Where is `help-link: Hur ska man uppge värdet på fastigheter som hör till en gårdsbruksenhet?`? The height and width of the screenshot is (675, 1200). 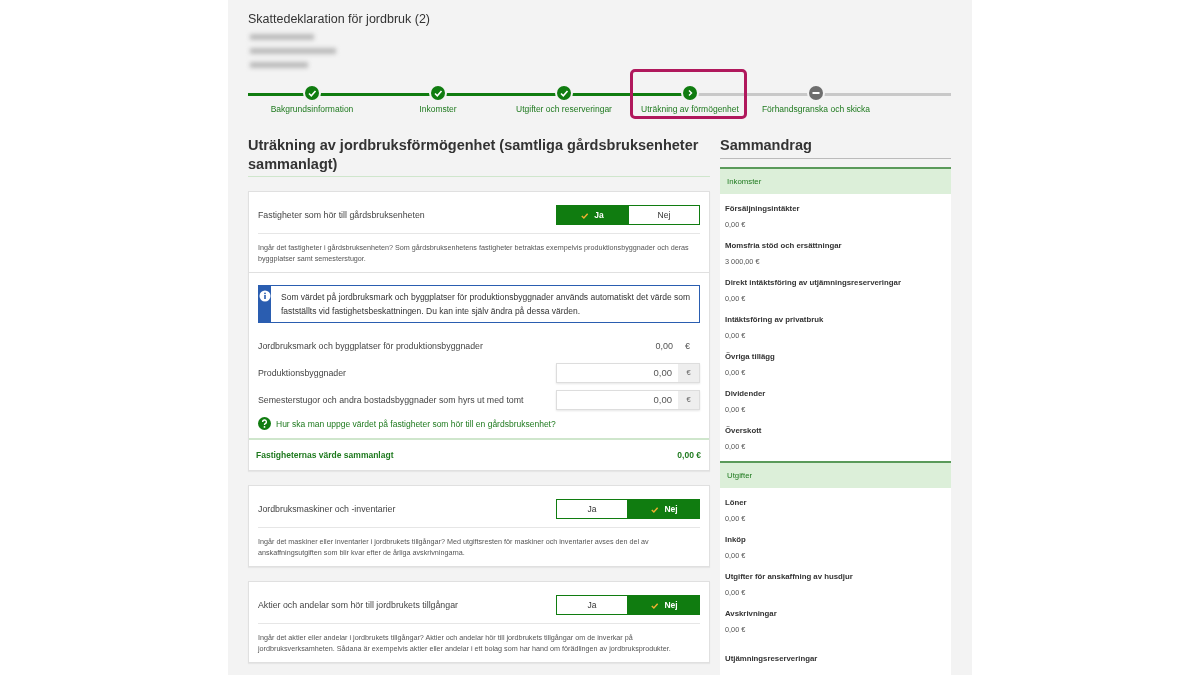 help-link: Hur ska man uppge värdet på fastigheter som hör till en gårdsbruksenhet? is located at coordinates (416, 423).